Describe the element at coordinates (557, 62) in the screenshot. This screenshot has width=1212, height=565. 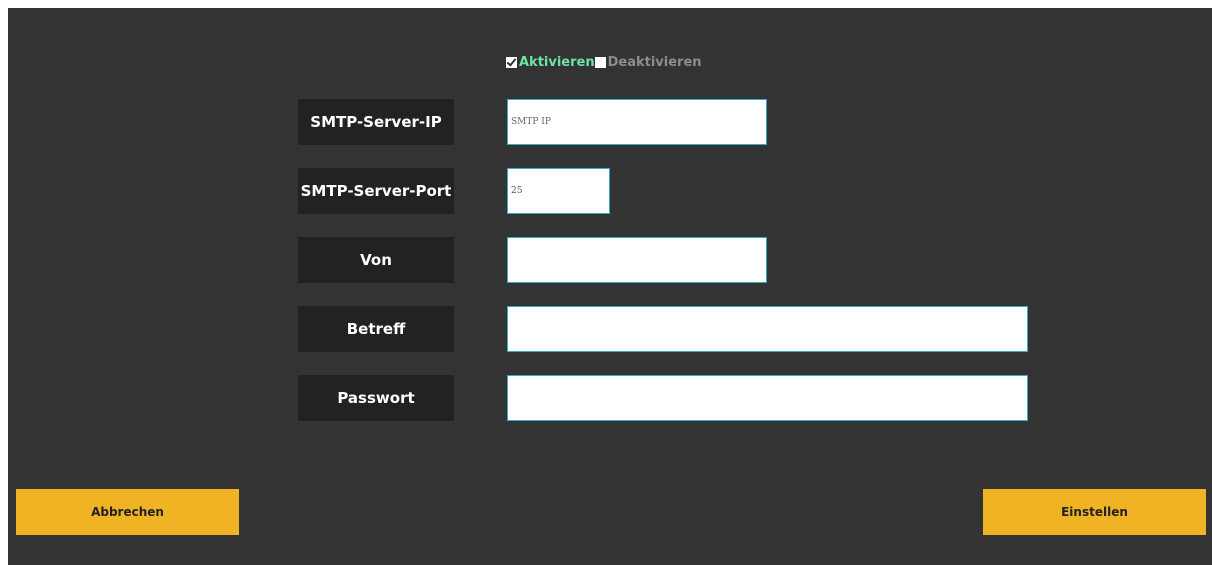
I see `enable-option-label: Aktivieren` at that location.